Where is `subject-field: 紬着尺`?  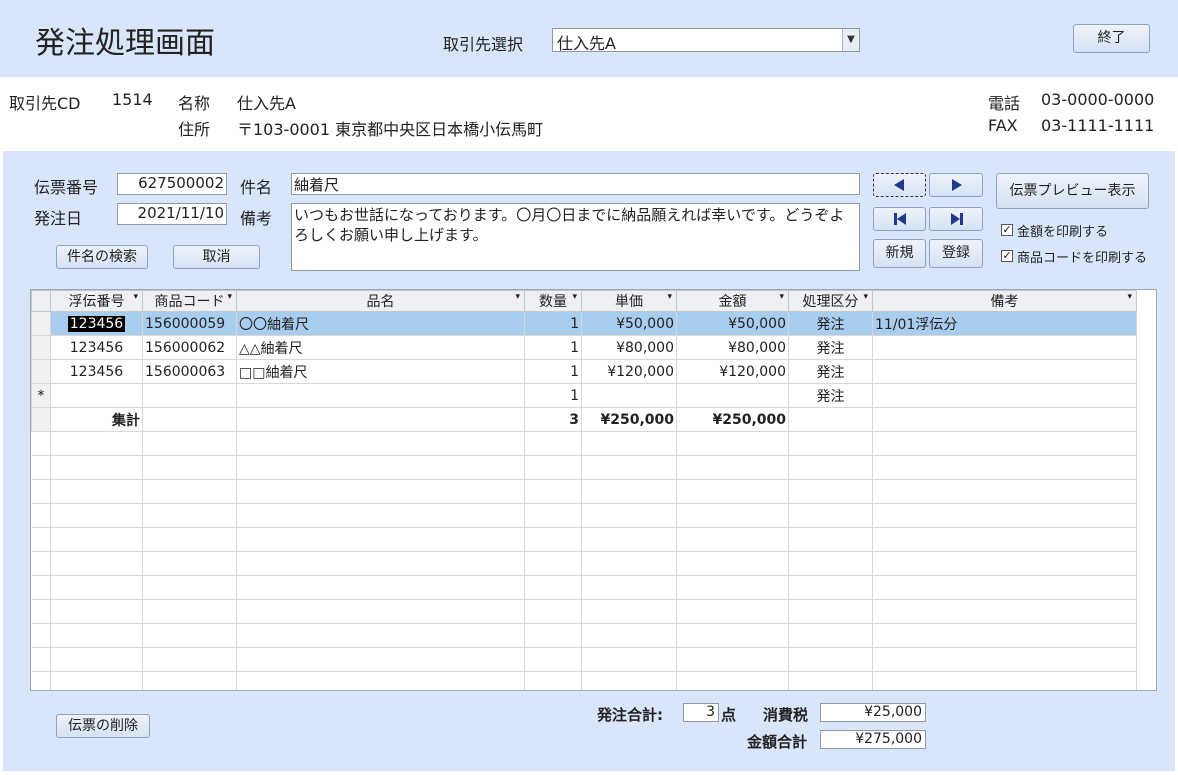
subject-field: 紬着尺 is located at coordinates (575, 184).